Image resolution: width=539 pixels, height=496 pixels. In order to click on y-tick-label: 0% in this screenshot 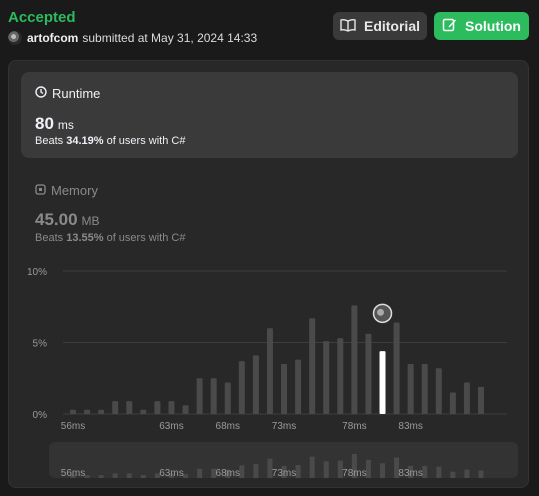, I will do `click(40, 415)`.